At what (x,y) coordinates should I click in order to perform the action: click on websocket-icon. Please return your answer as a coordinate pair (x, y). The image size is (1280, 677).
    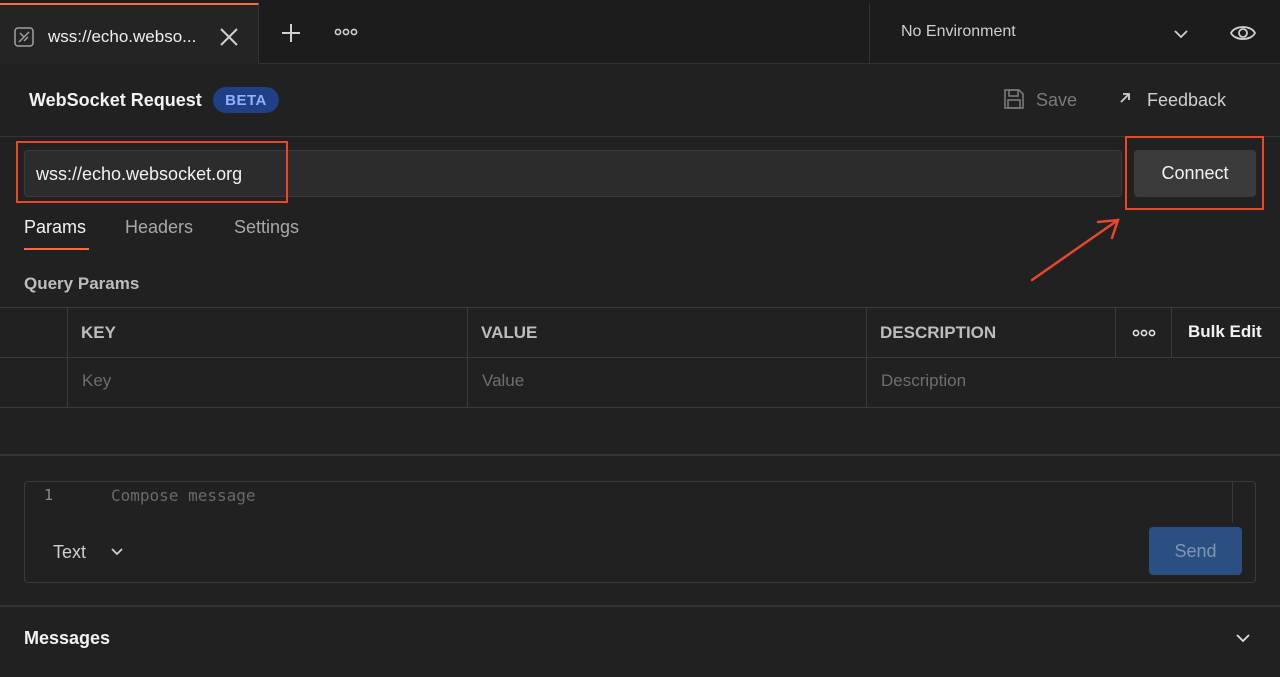
    Looking at the image, I should click on (24, 37).